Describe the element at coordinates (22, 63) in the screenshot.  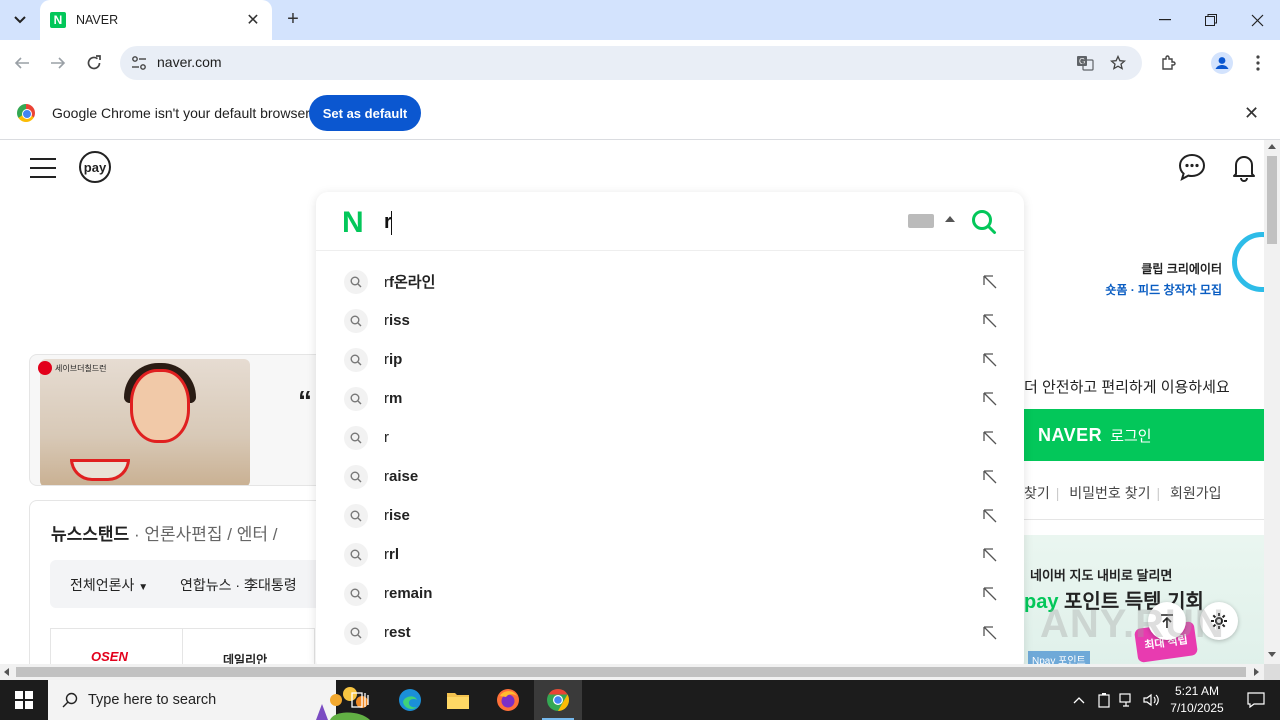
I see `back-button` at that location.